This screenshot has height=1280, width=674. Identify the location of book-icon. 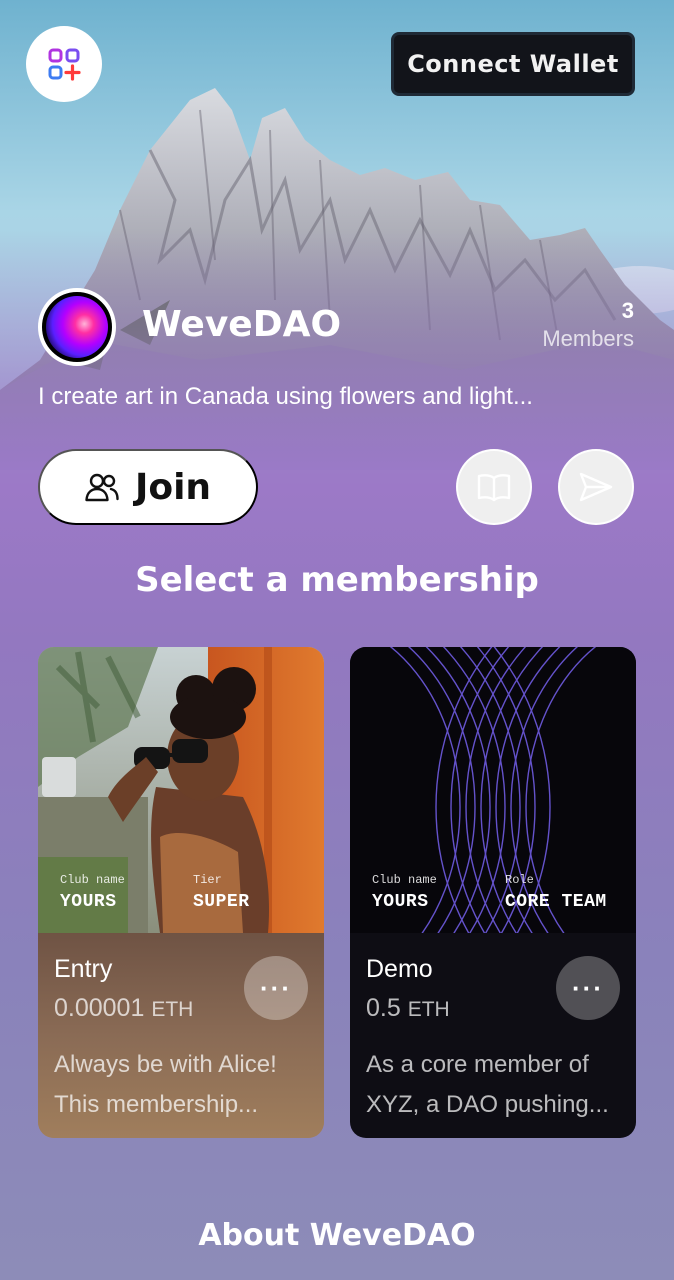
(494, 488).